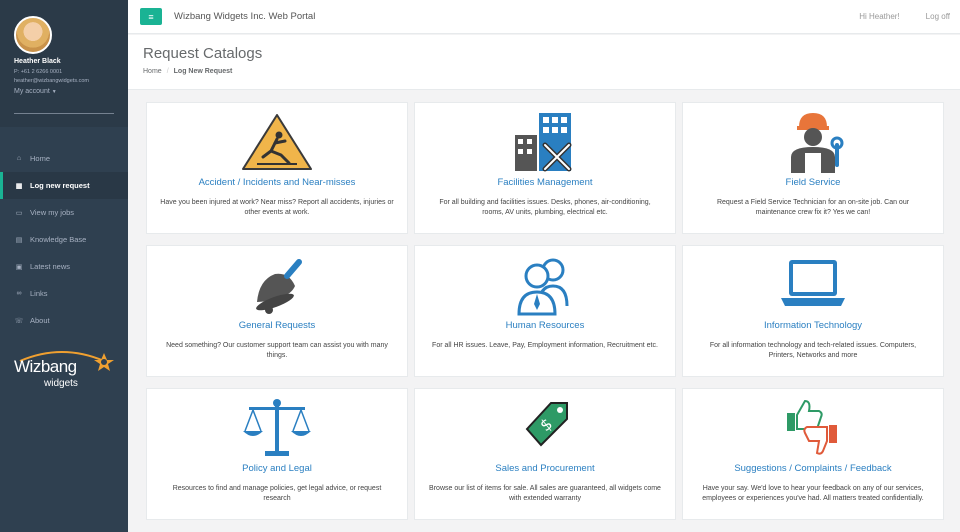 The width and height of the screenshot is (960, 532). What do you see at coordinates (19, 158) in the screenshot?
I see `home-icon: ⌂` at bounding box center [19, 158].